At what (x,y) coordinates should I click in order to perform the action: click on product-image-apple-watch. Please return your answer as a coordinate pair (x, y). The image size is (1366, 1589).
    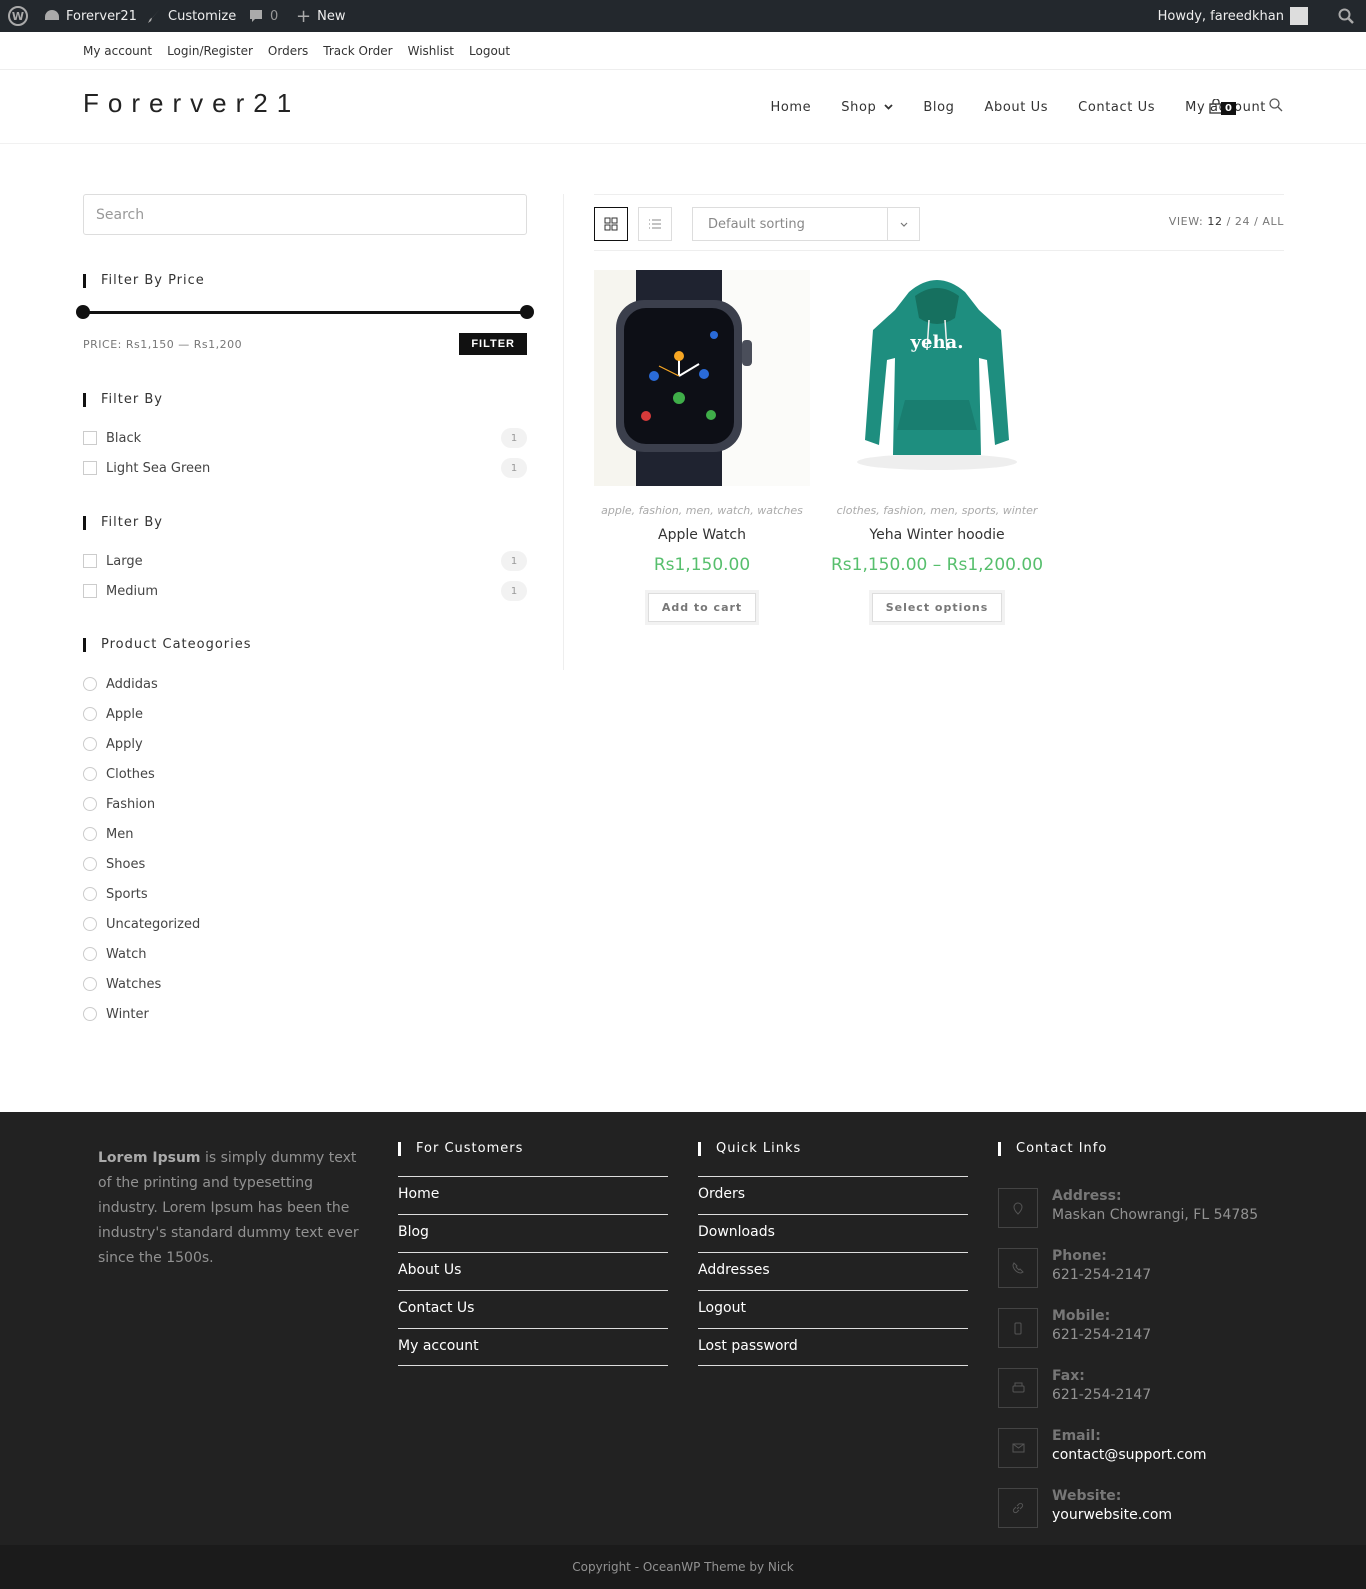
    Looking at the image, I should click on (702, 378).